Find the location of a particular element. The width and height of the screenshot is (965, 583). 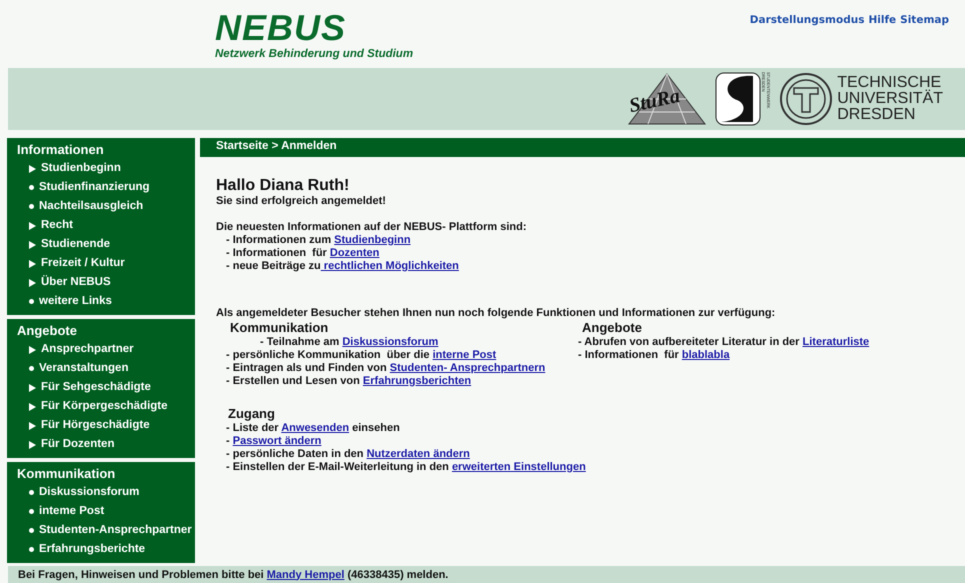

functions-intro: Als angemeldeter Besucher stehen Ihnen nun noch folgende Funktionen und Informationen zur verfügung: is located at coordinates (496, 313).